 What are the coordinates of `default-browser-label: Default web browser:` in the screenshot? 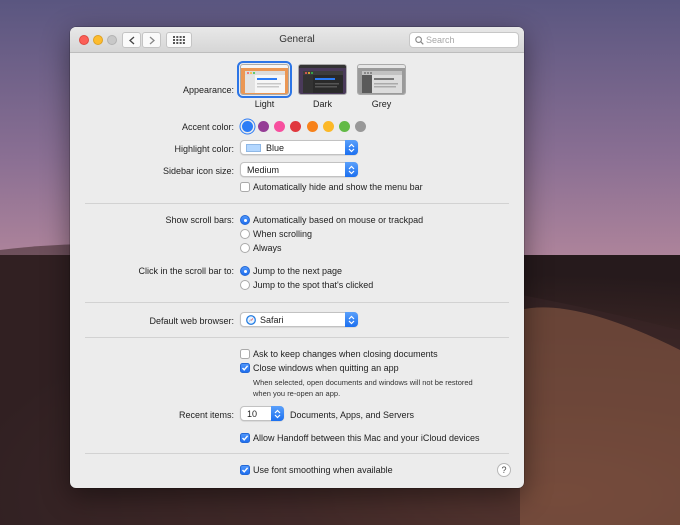 It's located at (191, 321).